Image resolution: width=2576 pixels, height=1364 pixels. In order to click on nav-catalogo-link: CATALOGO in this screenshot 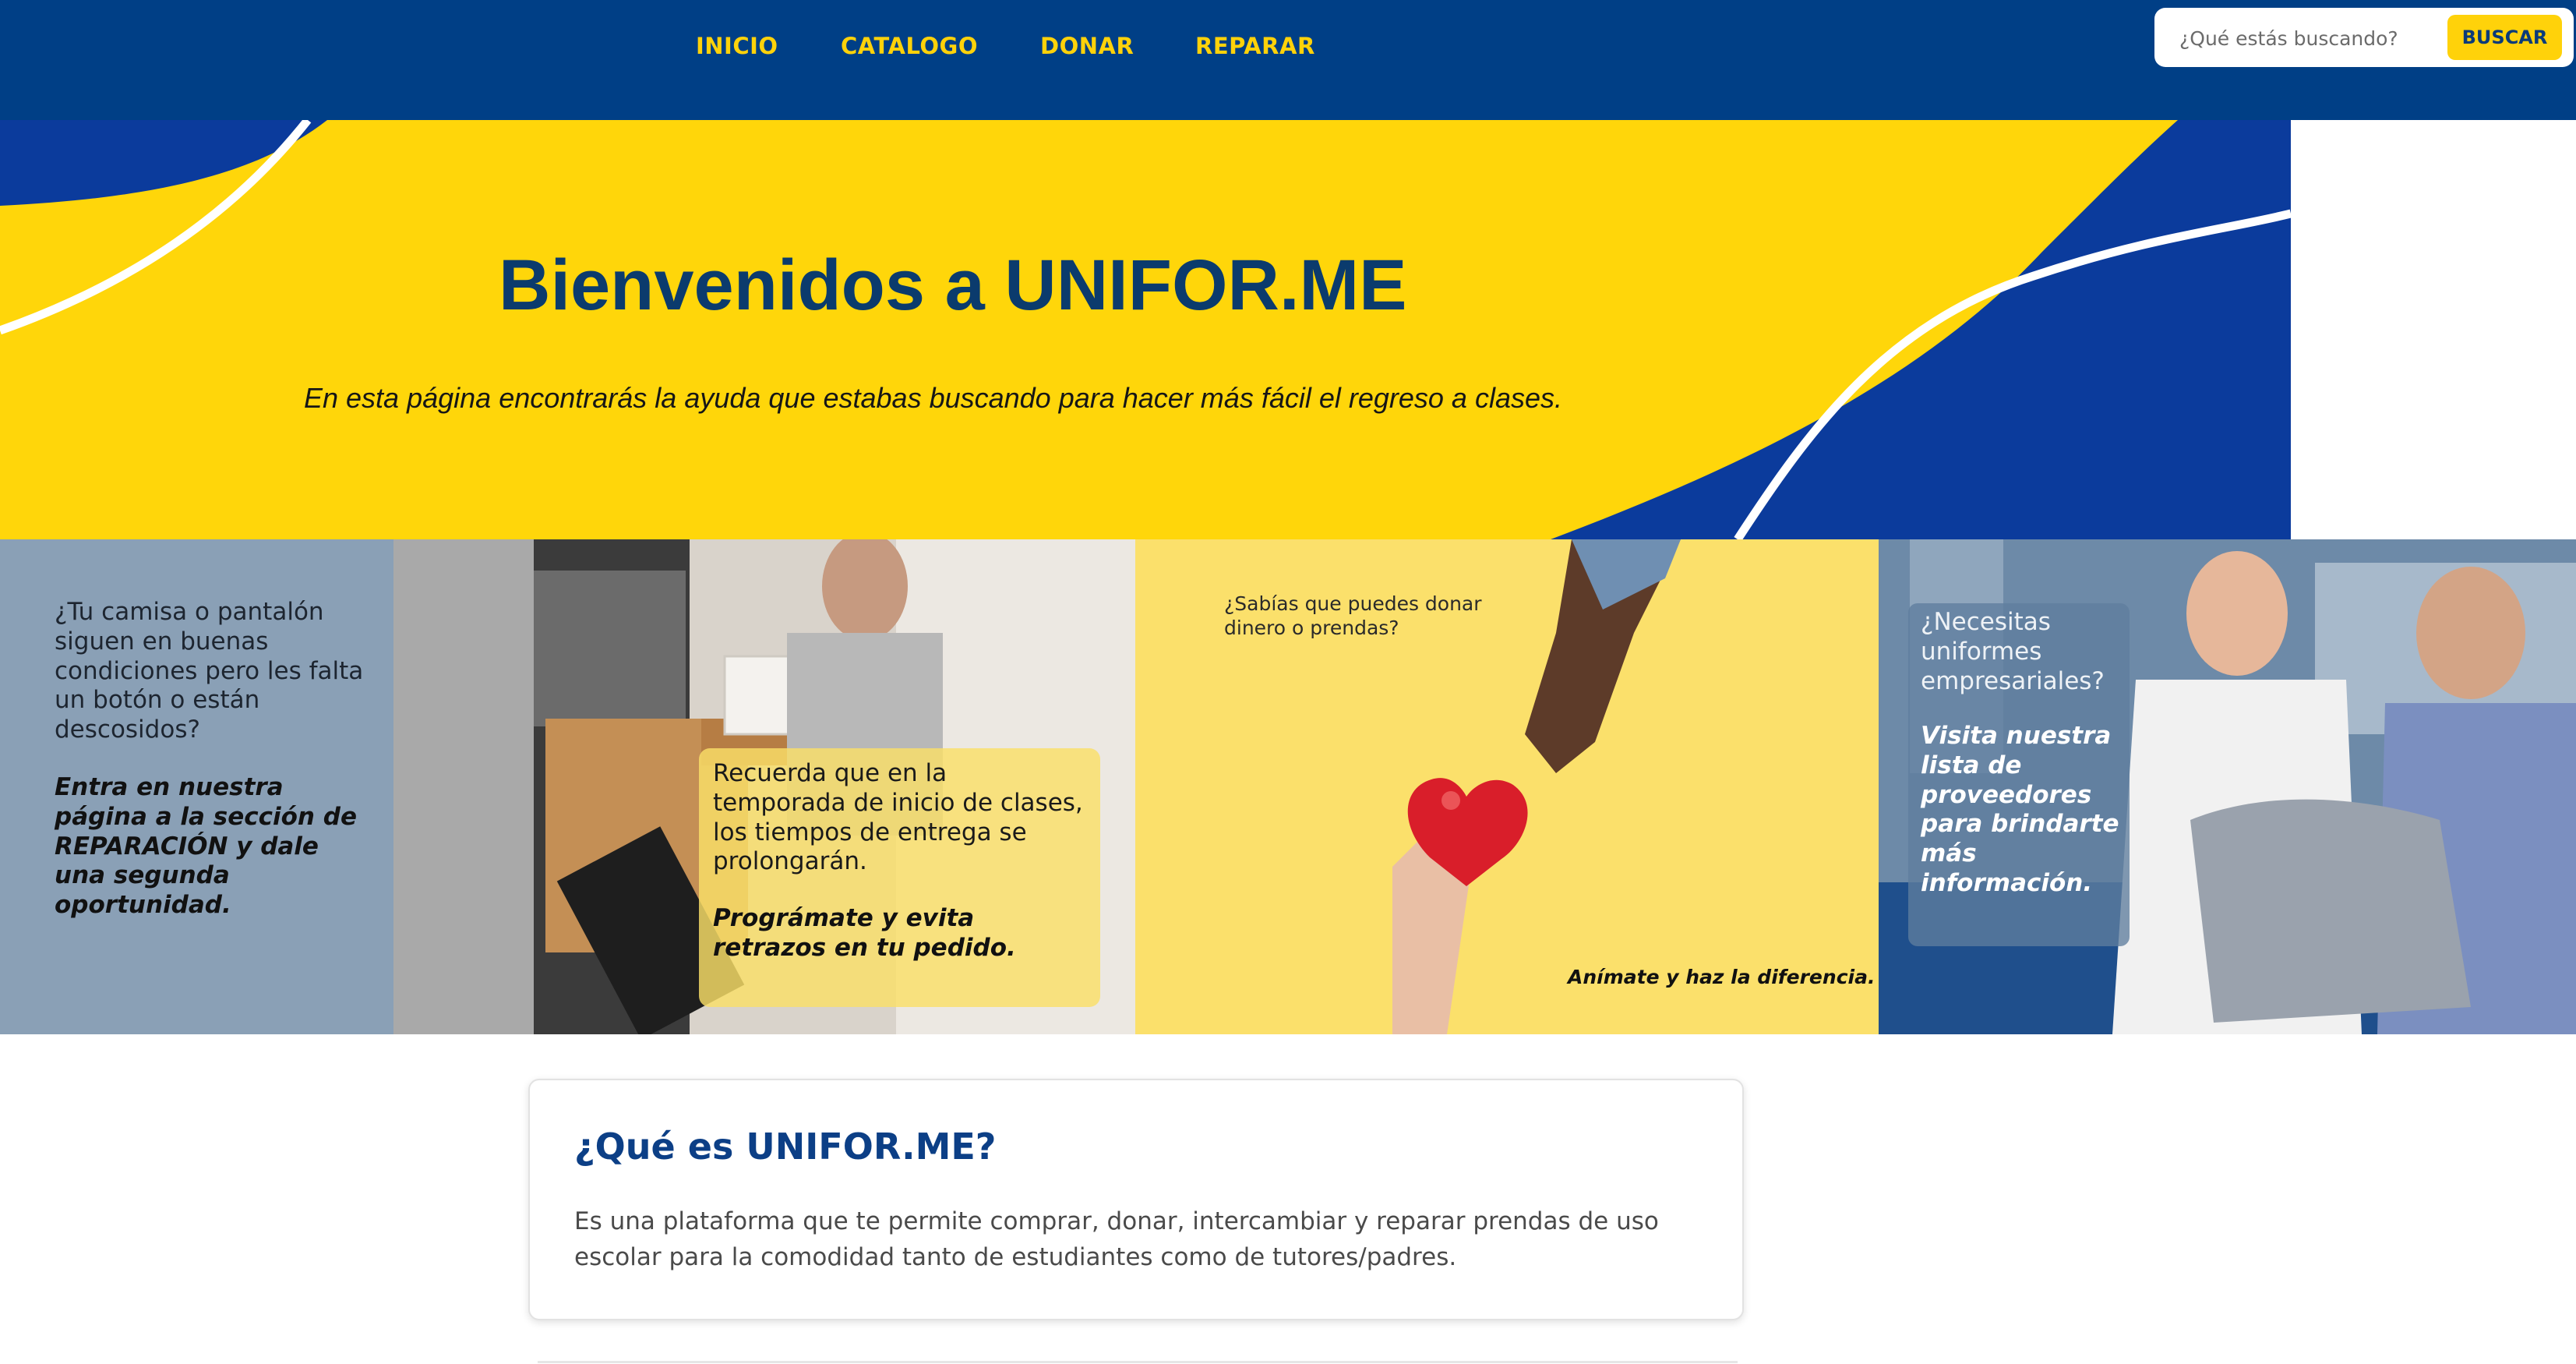, I will do `click(909, 46)`.